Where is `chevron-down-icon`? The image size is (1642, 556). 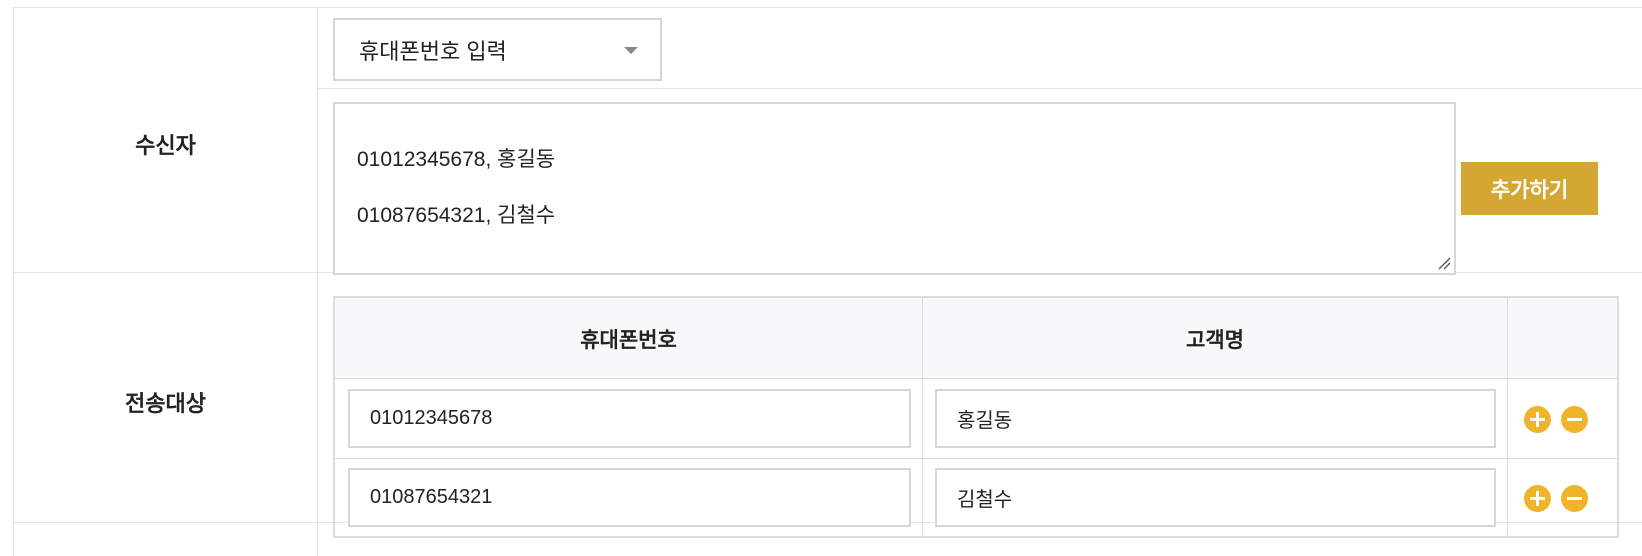 chevron-down-icon is located at coordinates (631, 50).